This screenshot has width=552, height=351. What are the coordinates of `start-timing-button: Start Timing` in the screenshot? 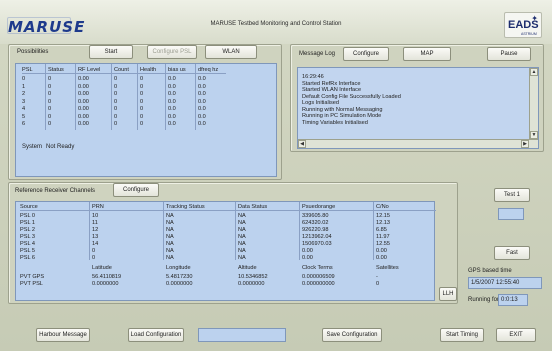 It's located at (462, 335).